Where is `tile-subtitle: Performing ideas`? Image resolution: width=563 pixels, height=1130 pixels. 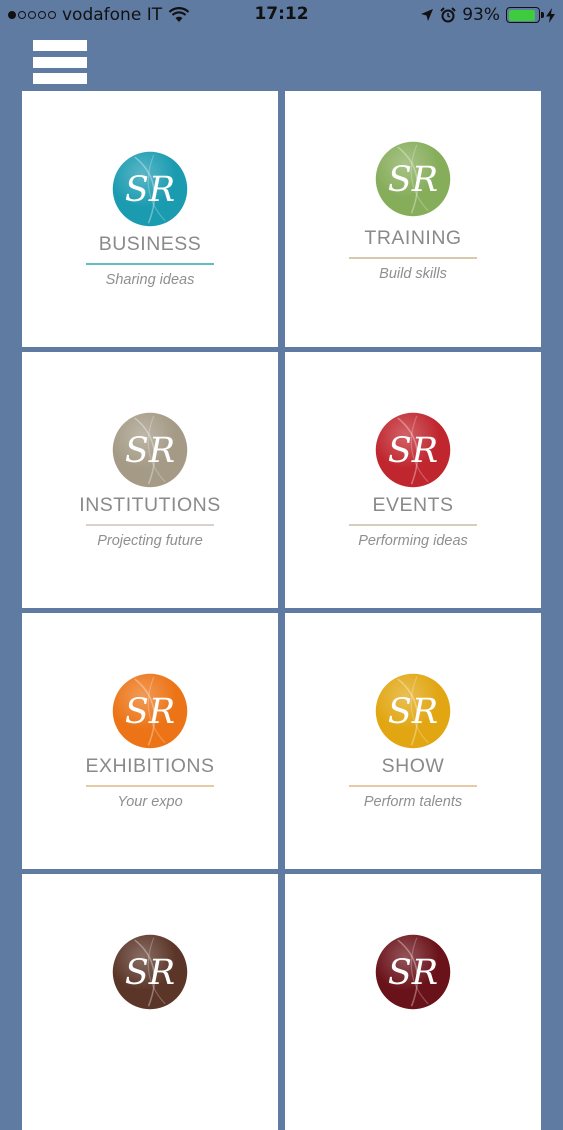 tile-subtitle: Performing ideas is located at coordinates (413, 541).